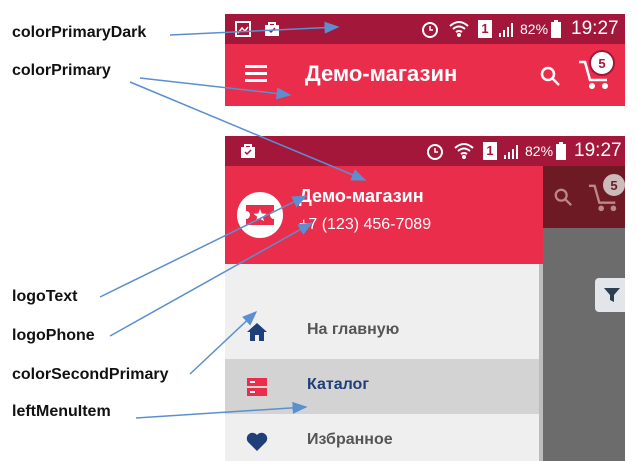  I want to click on arrow-left-menu-item, so click(221, 410).